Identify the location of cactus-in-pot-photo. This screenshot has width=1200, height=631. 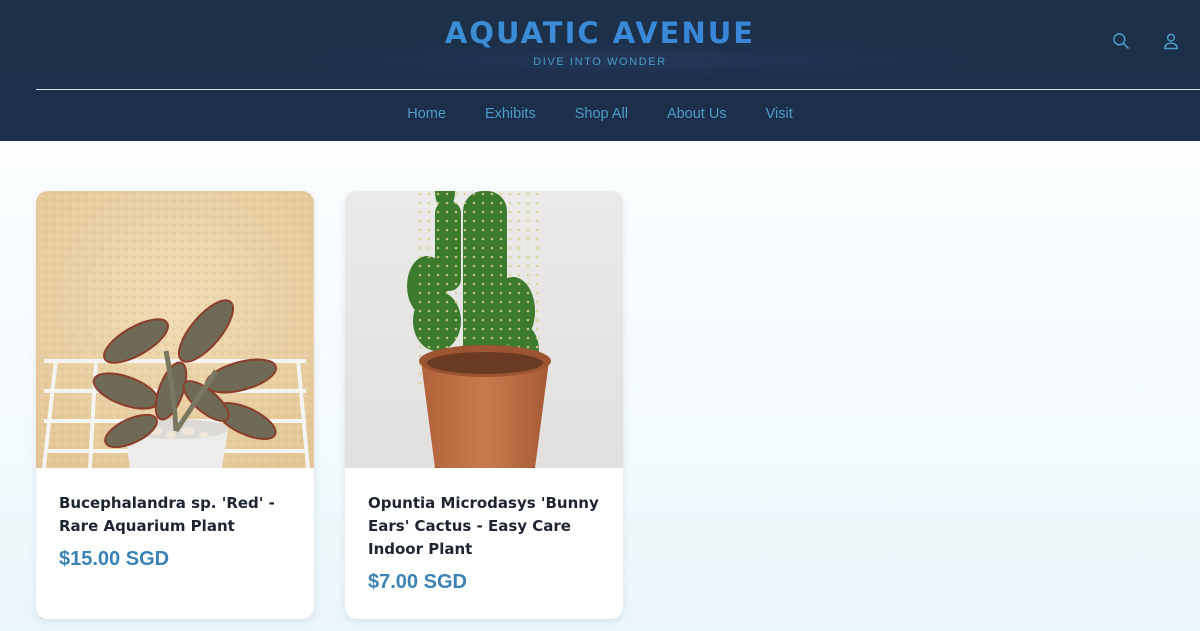
(484, 329).